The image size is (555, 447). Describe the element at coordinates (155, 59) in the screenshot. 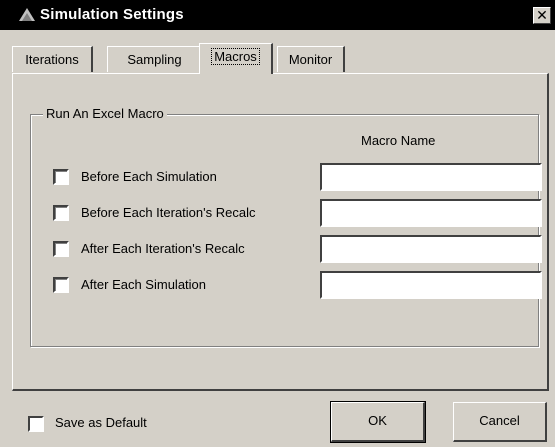

I see `tab-sampling: Sampling` at that location.